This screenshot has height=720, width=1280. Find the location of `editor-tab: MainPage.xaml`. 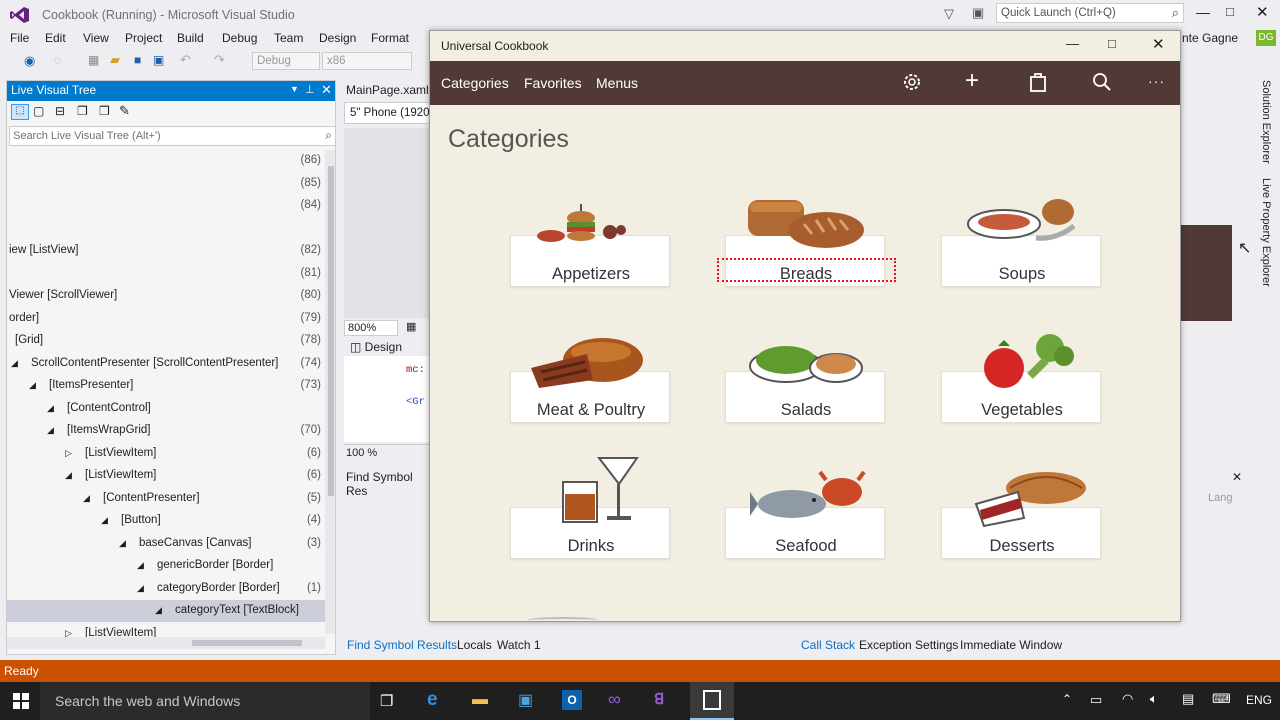

editor-tab: MainPage.xaml is located at coordinates (387, 90).